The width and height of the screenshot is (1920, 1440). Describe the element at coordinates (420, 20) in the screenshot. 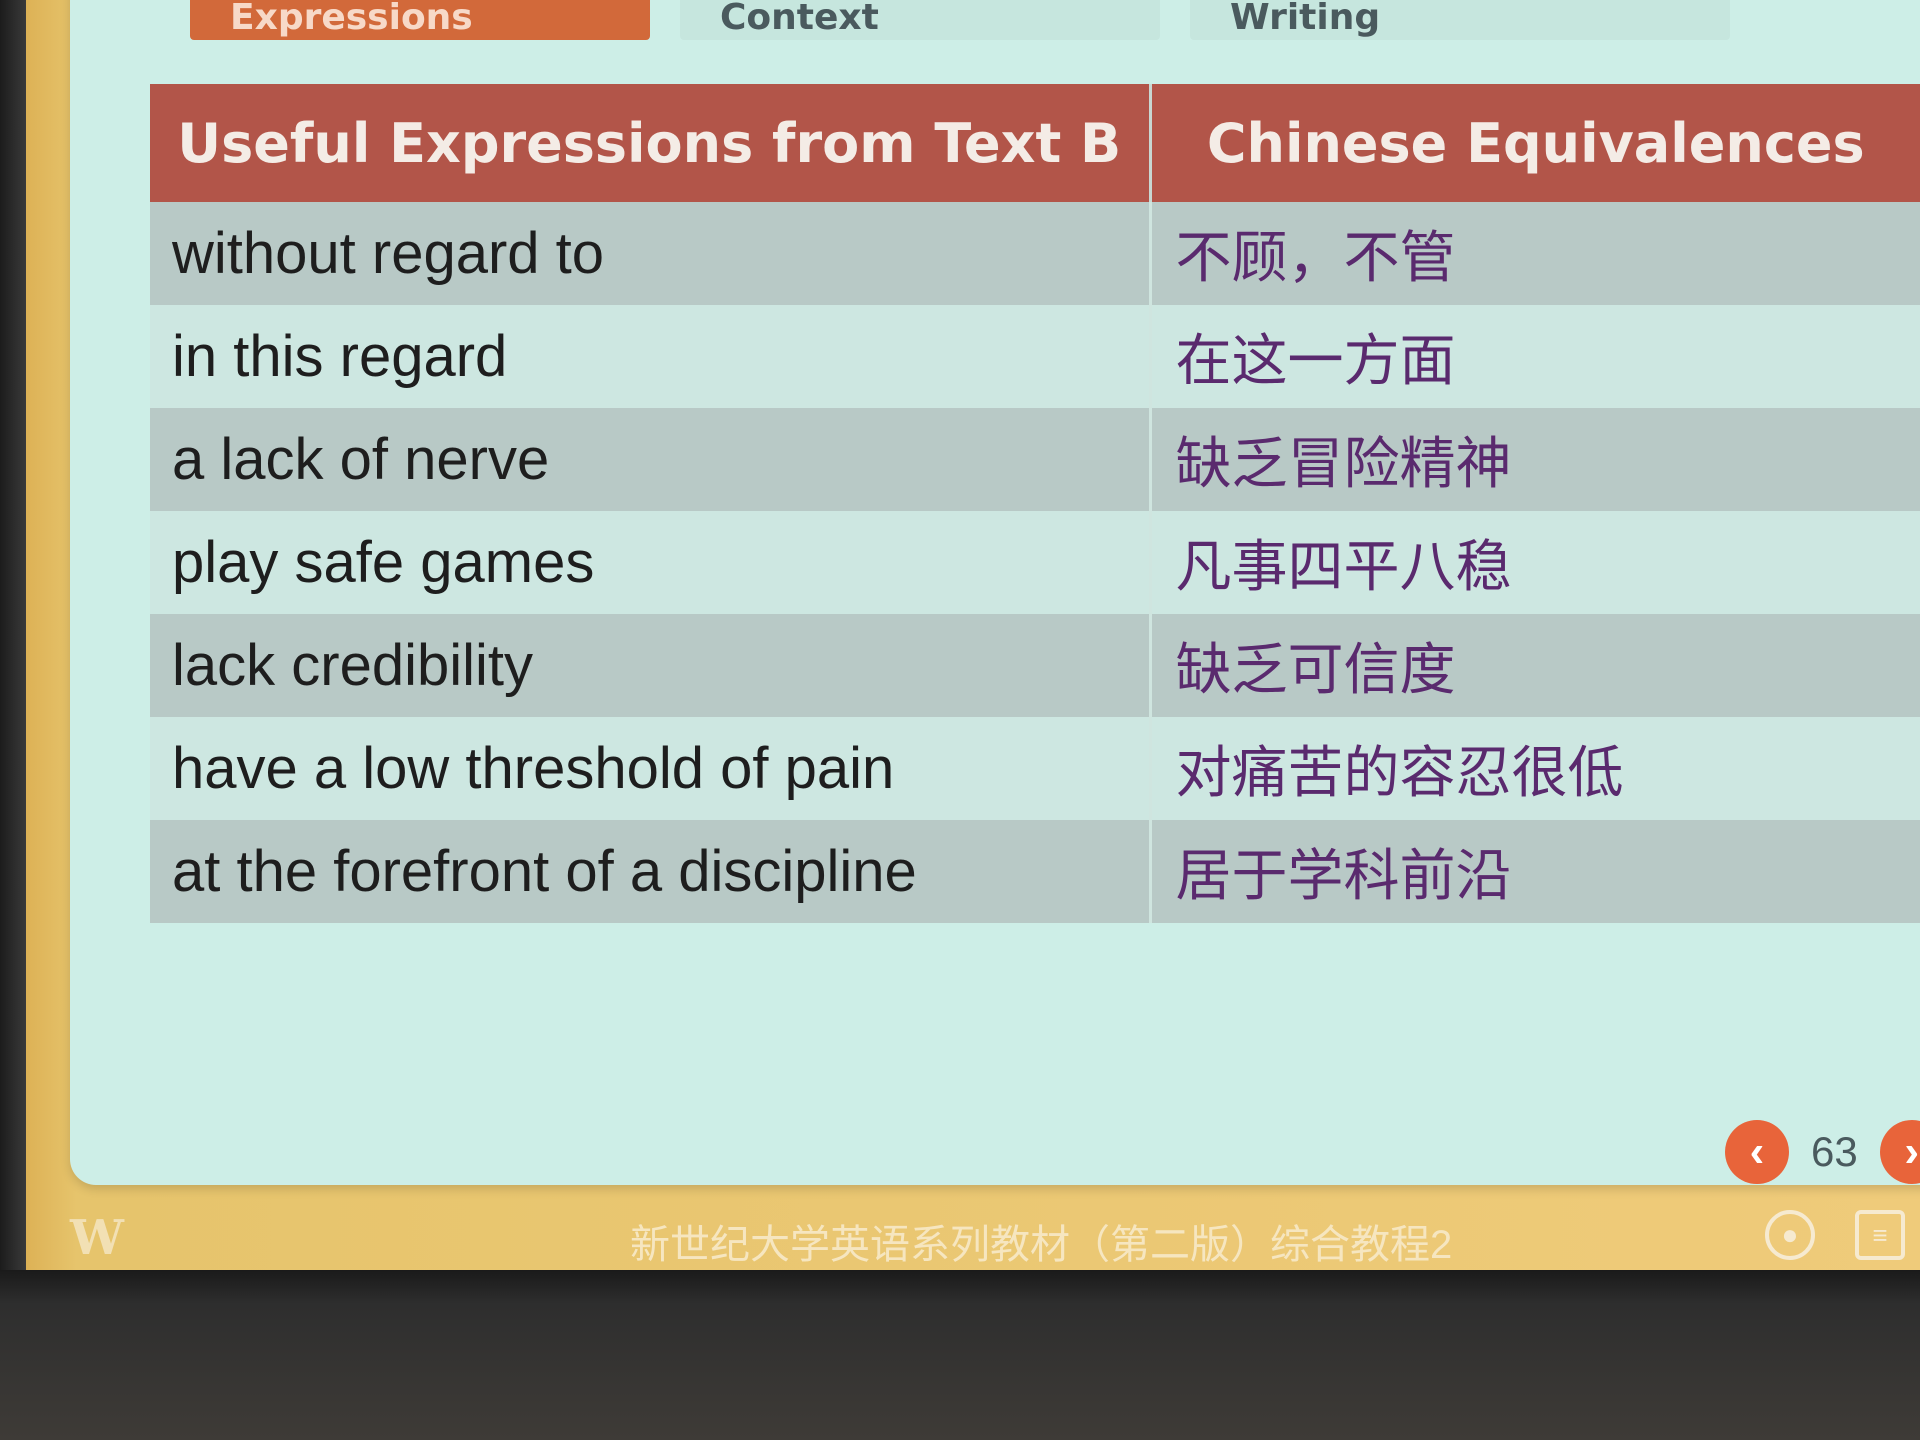

I see `tab-useful-expressions: Useful Expressions` at that location.